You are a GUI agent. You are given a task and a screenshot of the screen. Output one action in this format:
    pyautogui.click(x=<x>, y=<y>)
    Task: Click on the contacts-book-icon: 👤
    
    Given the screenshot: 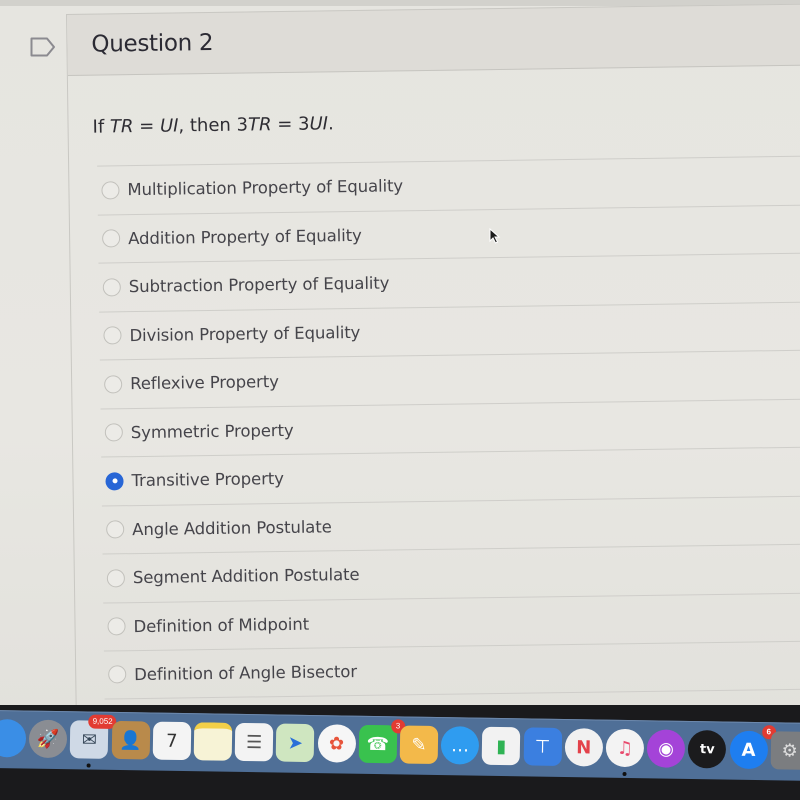 What is the action you would take?
    pyautogui.click(x=130, y=740)
    